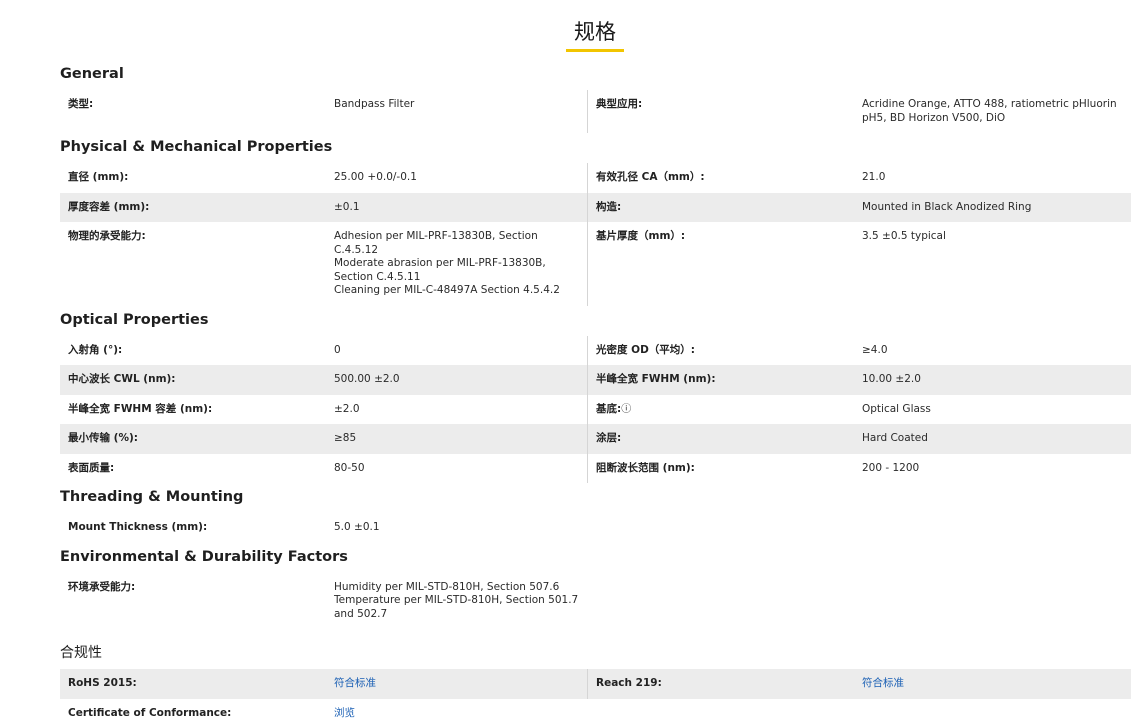 The height and width of the screenshot is (728, 1136). I want to click on spec-value: 21.0, so click(992, 178).